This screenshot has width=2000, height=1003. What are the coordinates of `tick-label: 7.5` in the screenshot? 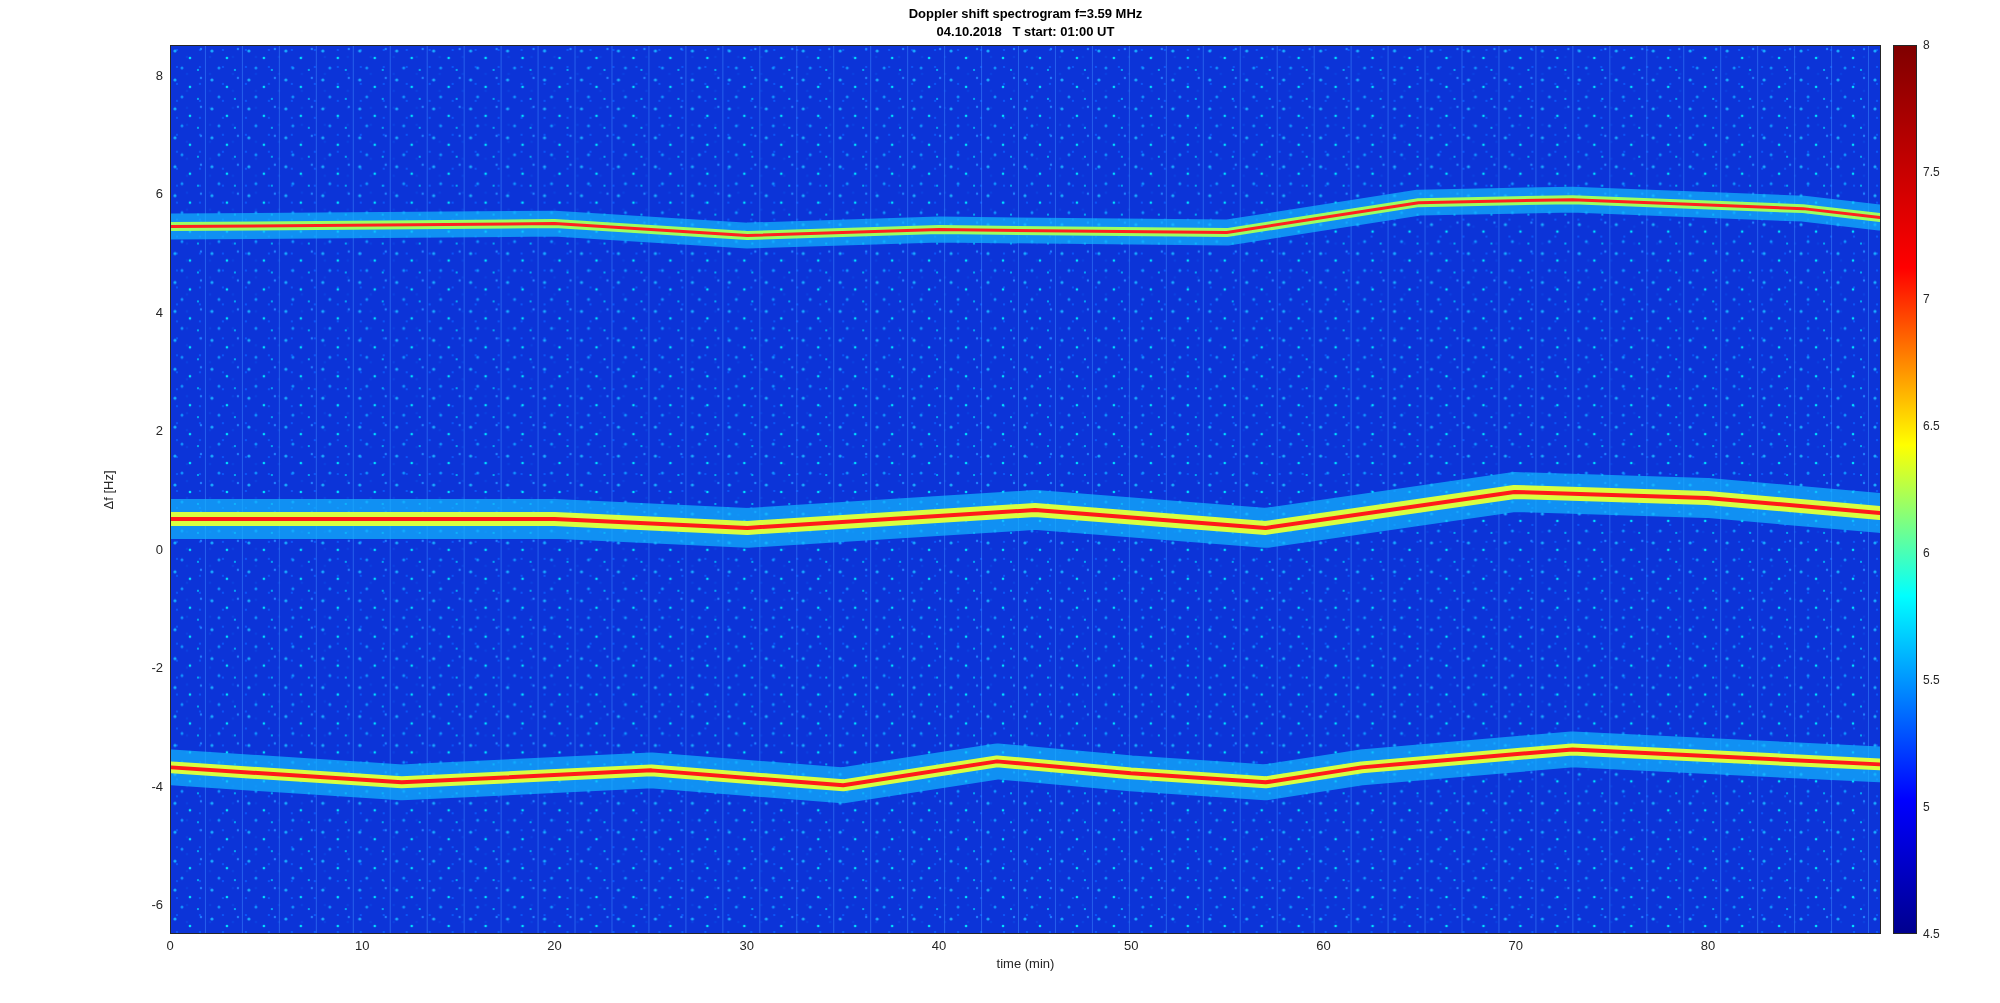 It's located at (1931, 172).